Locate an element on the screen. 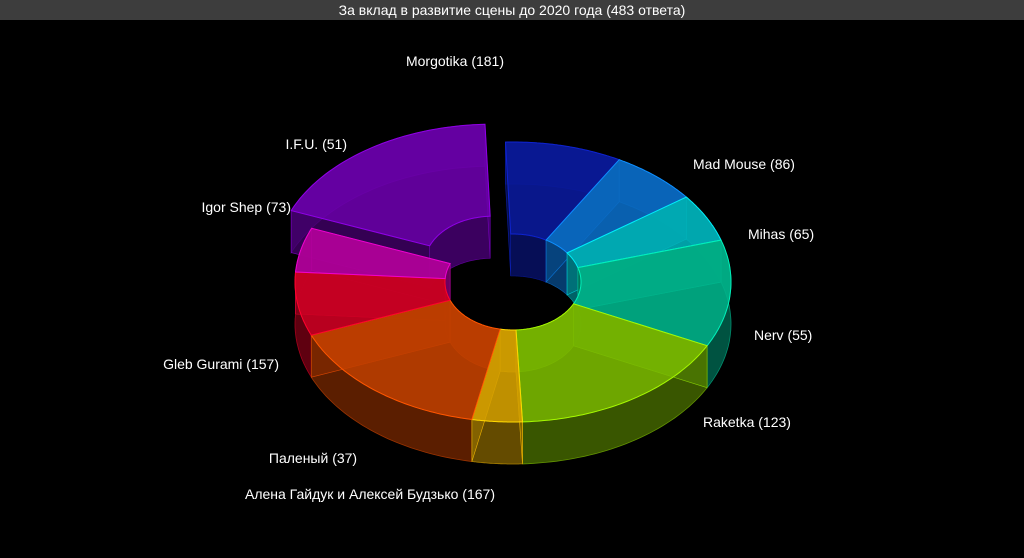 The width and height of the screenshot is (1024, 558). slice-inner-wall is located at coordinates (528, 258).